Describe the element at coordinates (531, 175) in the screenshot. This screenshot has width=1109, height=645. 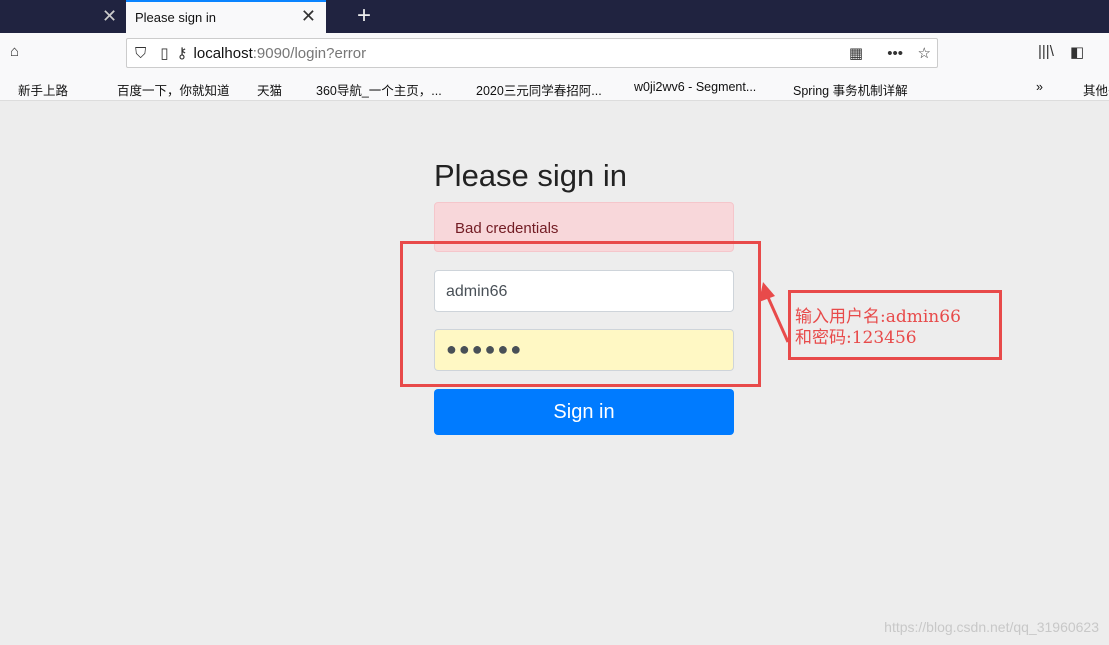
I see `page-title: Please sign in` at that location.